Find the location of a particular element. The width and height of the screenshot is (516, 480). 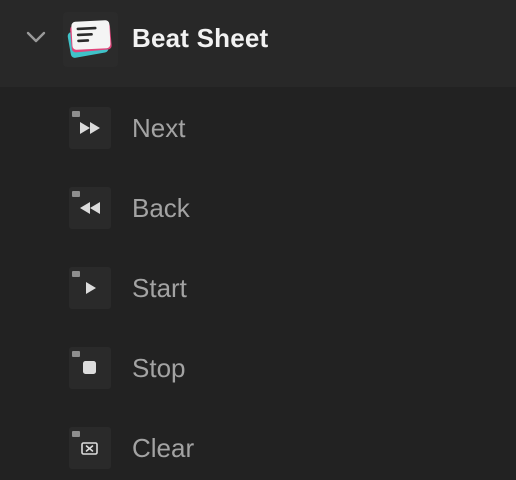

beat-sheet-app-icon is located at coordinates (90, 39).